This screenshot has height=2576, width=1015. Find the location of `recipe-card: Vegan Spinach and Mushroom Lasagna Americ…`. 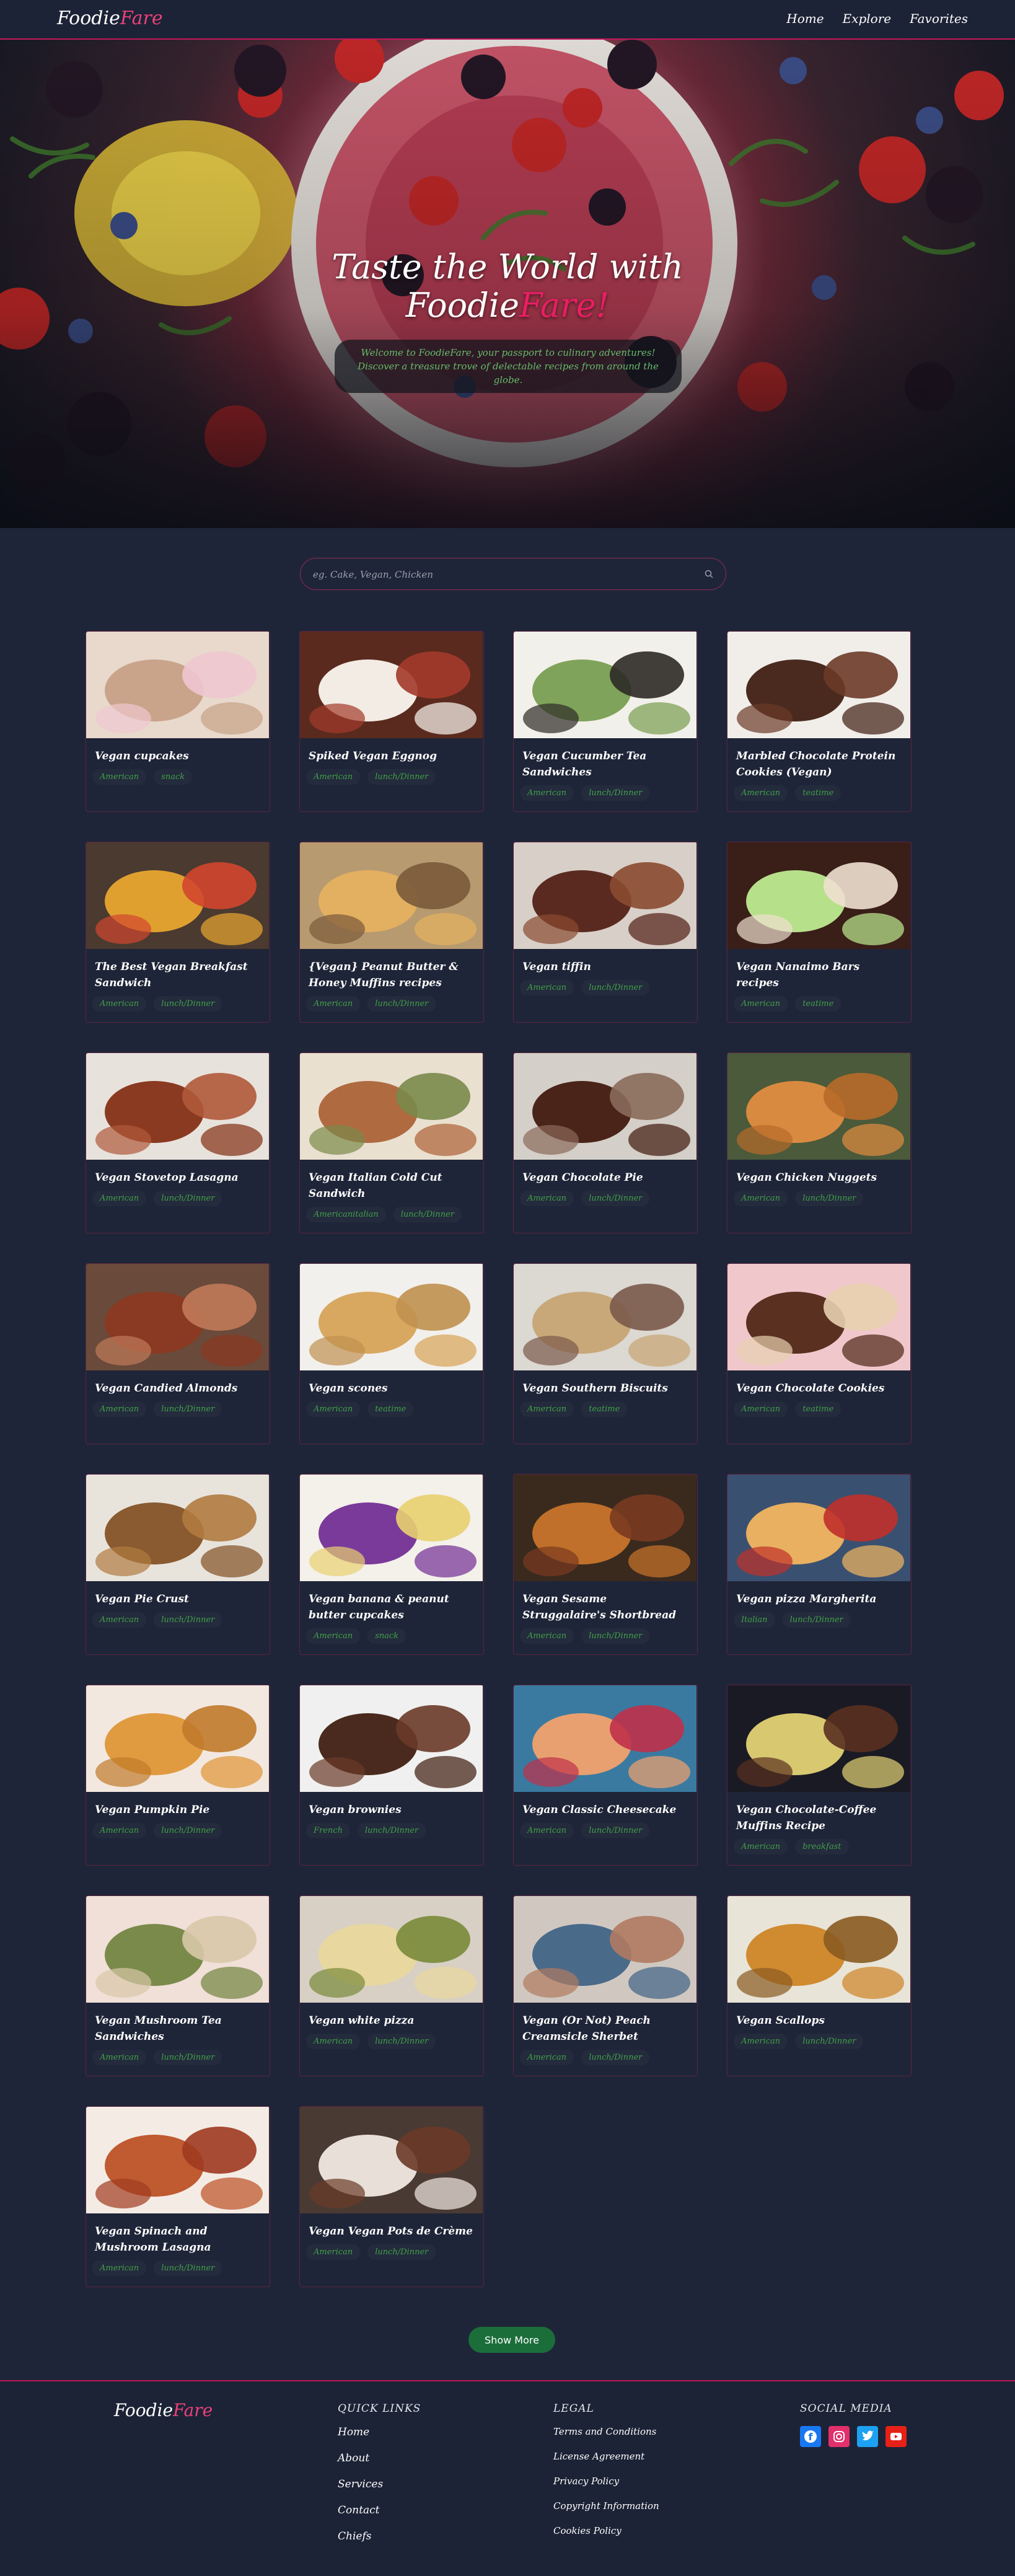

recipe-card: Vegan Spinach and Mushroom Lasagna Americ… is located at coordinates (178, 2196).